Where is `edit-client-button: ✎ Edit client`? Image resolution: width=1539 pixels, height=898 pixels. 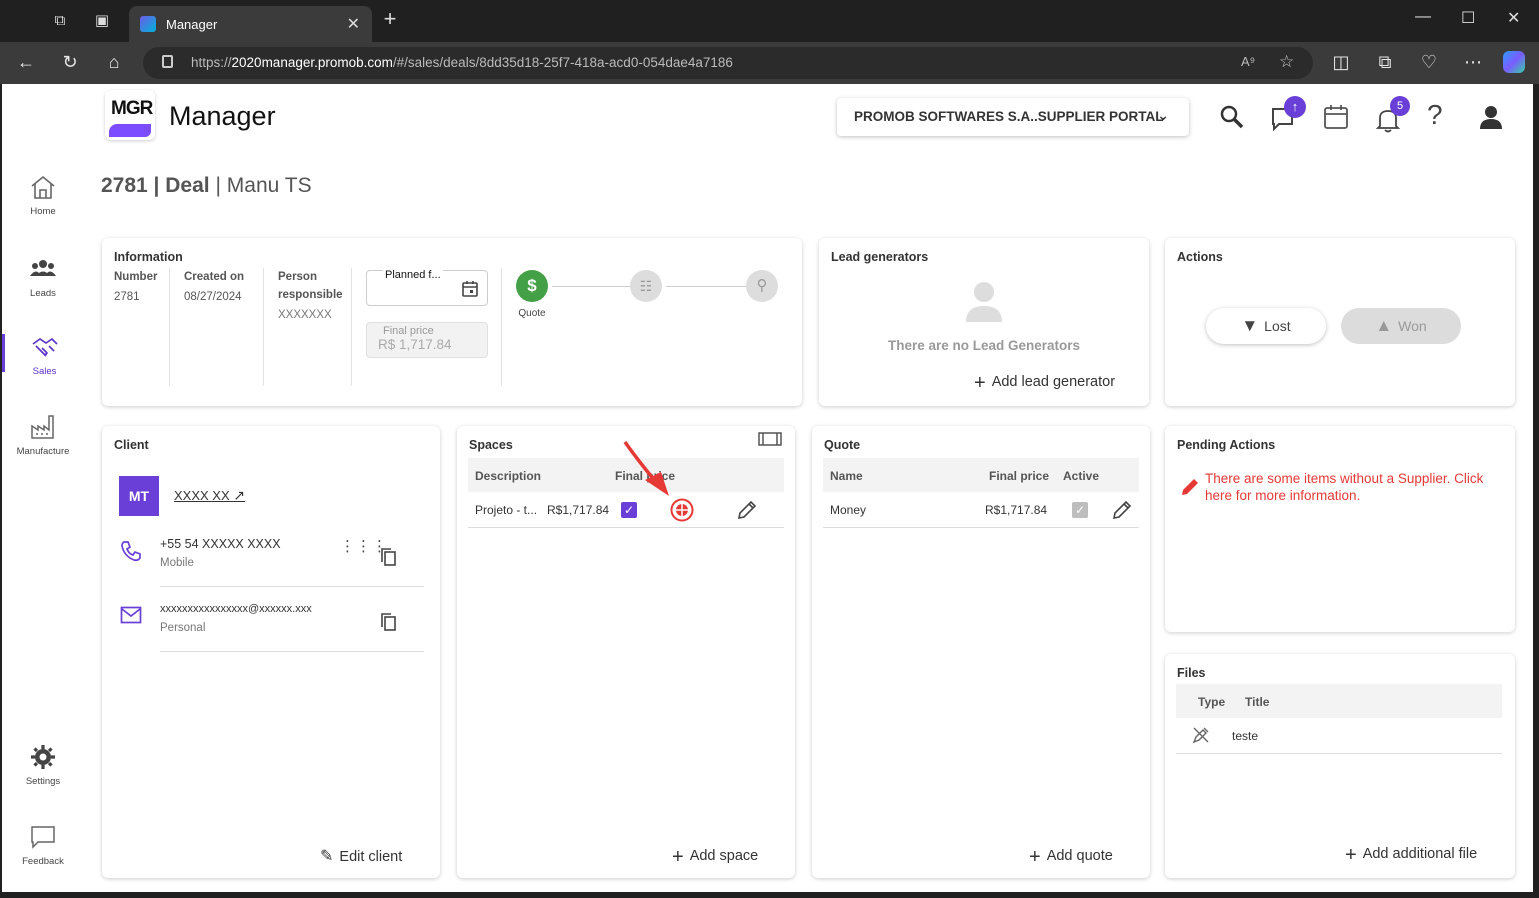 edit-client-button: ✎ Edit client is located at coordinates (361, 856).